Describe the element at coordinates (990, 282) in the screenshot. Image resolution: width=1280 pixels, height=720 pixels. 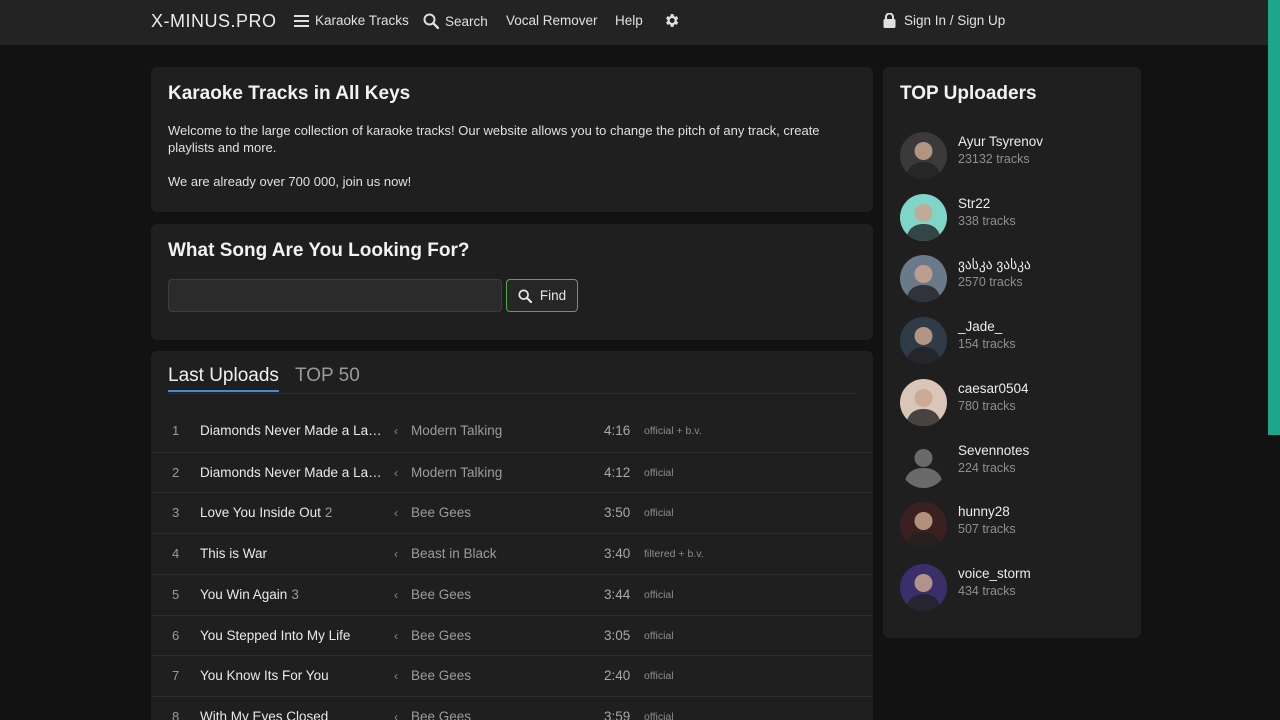
I see `uploader-track-count: 2570 tracks` at that location.